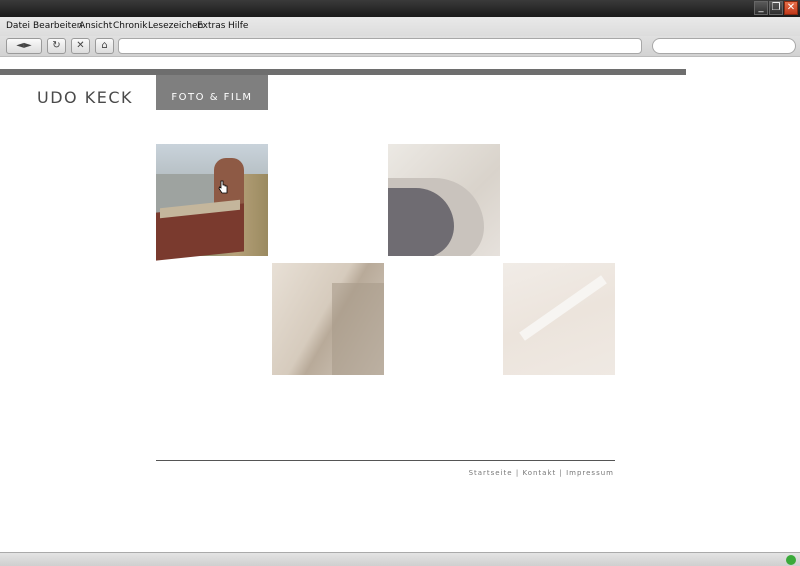 Image resolution: width=800 pixels, height=566 pixels. Describe the element at coordinates (238, 26) in the screenshot. I see `menu-item-hilfe: Hilfe` at that location.